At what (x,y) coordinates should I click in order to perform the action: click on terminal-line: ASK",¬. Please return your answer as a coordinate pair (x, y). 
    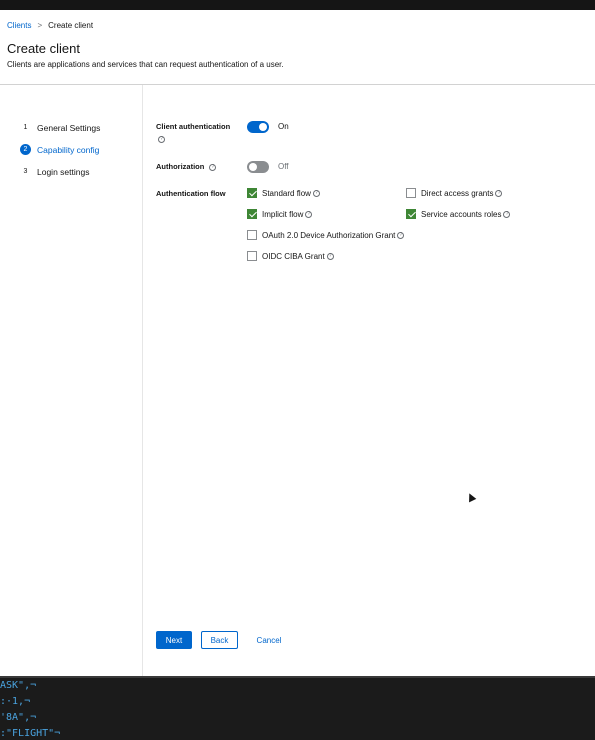
    Looking at the image, I should click on (18, 685).